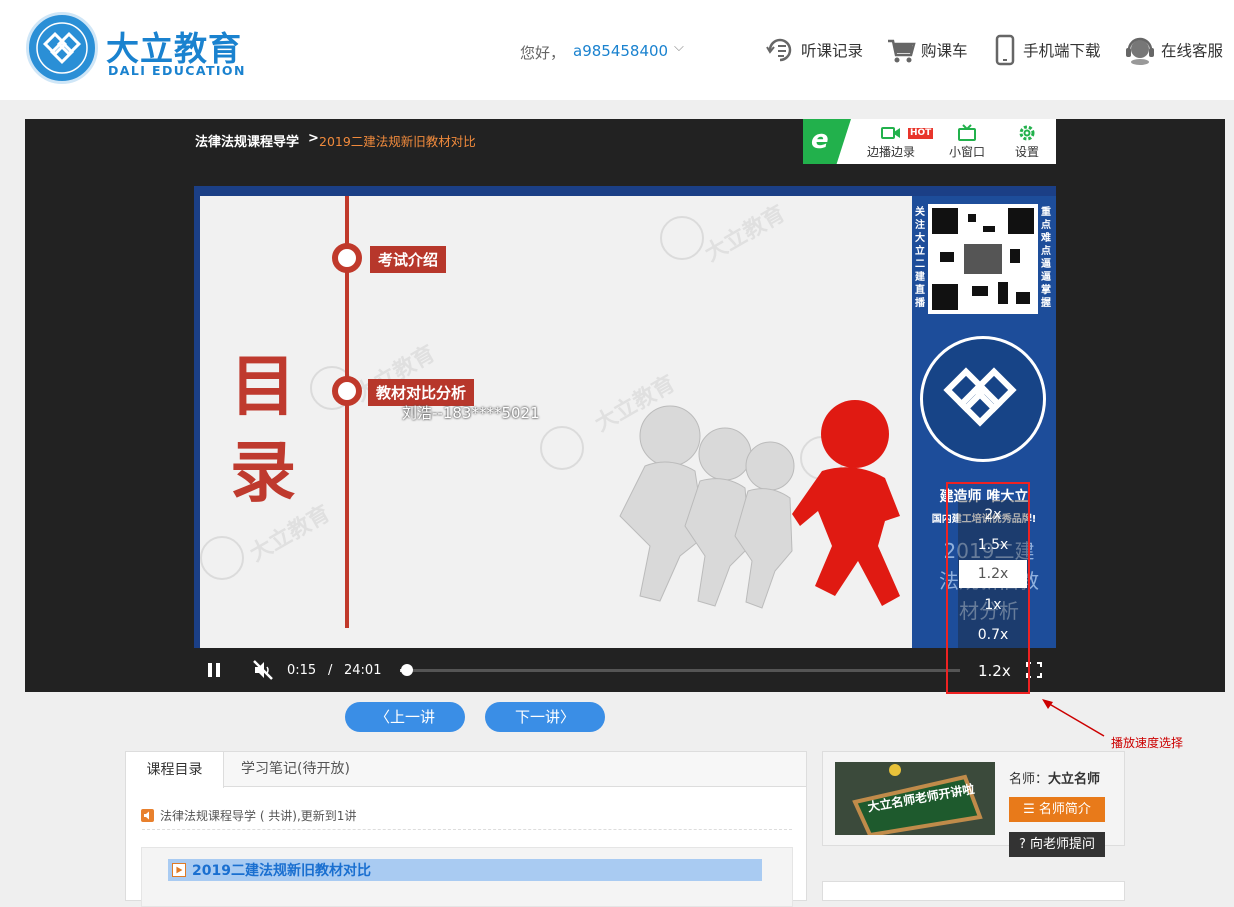  What do you see at coordinates (1026, 152) in the screenshot?
I see `settings-label: 设置` at bounding box center [1026, 152].